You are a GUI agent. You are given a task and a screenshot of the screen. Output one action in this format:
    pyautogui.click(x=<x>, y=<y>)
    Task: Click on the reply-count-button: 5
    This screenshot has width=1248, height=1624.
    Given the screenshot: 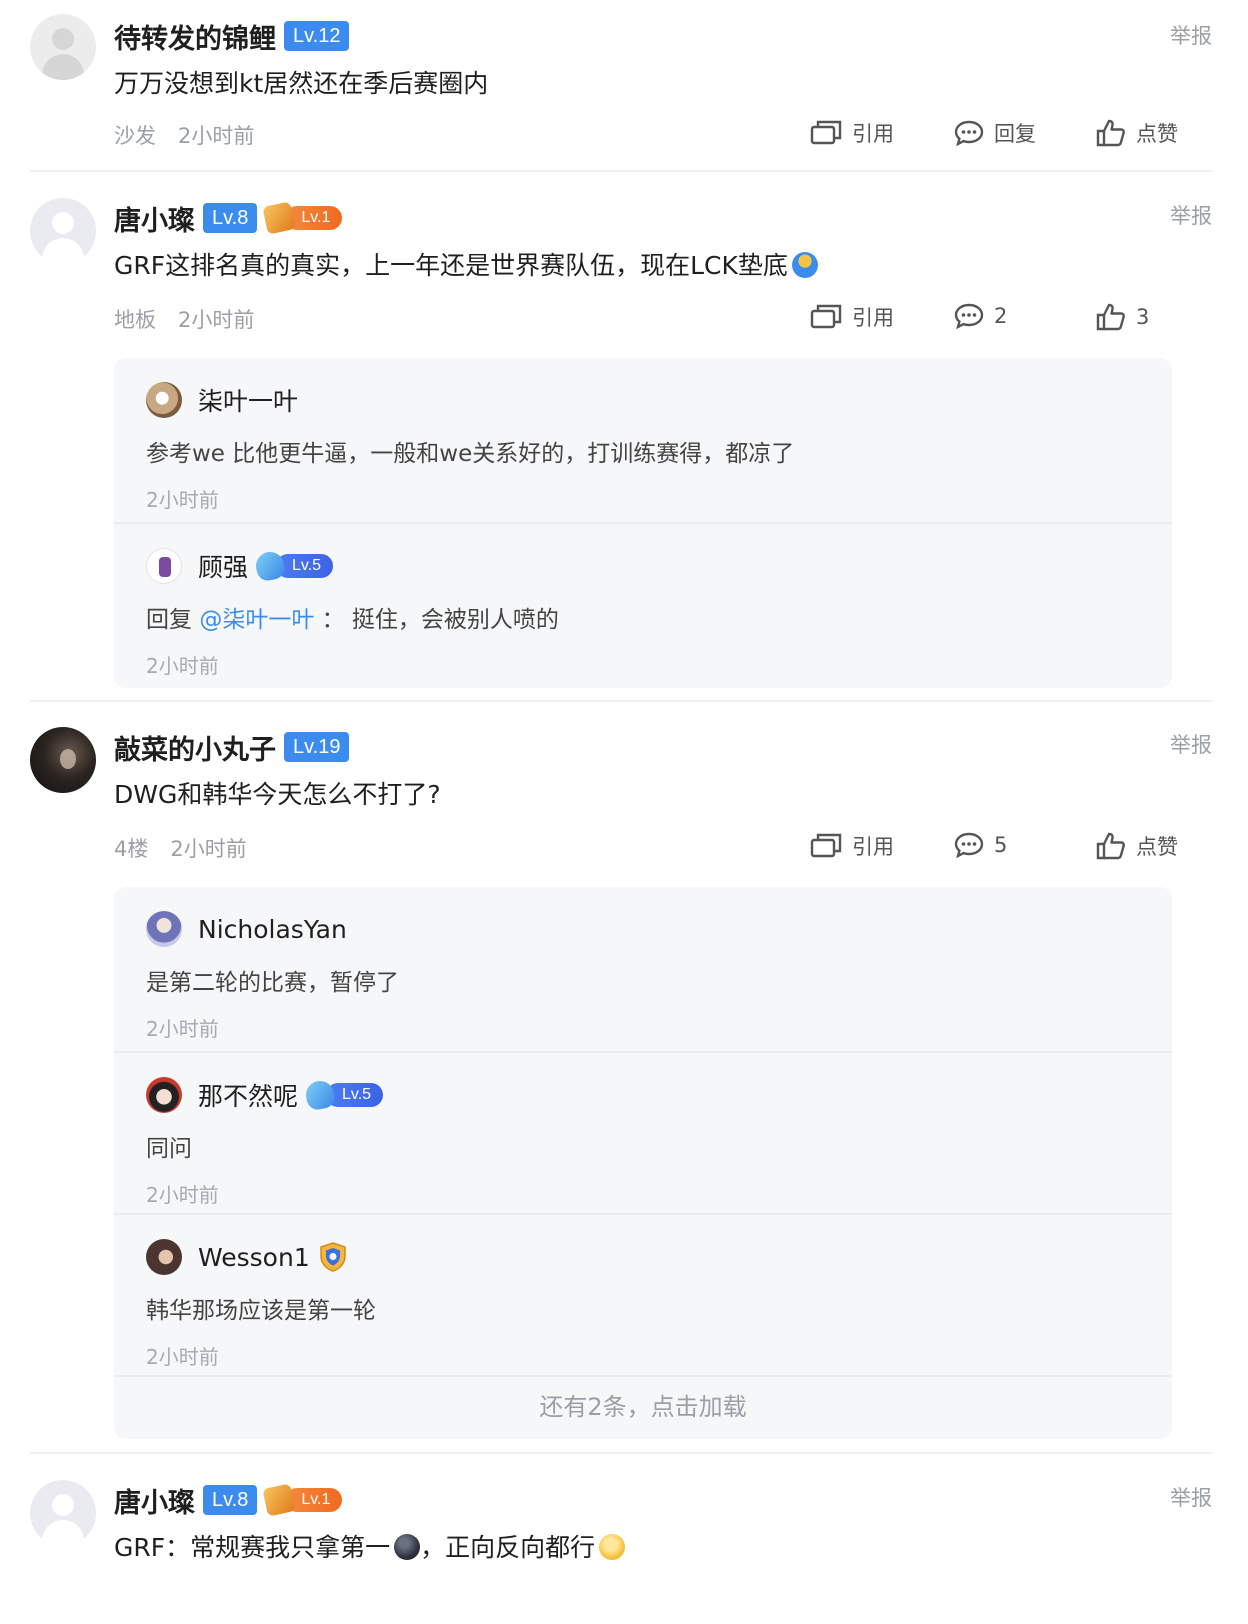 What is the action you would take?
    pyautogui.click(x=980, y=845)
    